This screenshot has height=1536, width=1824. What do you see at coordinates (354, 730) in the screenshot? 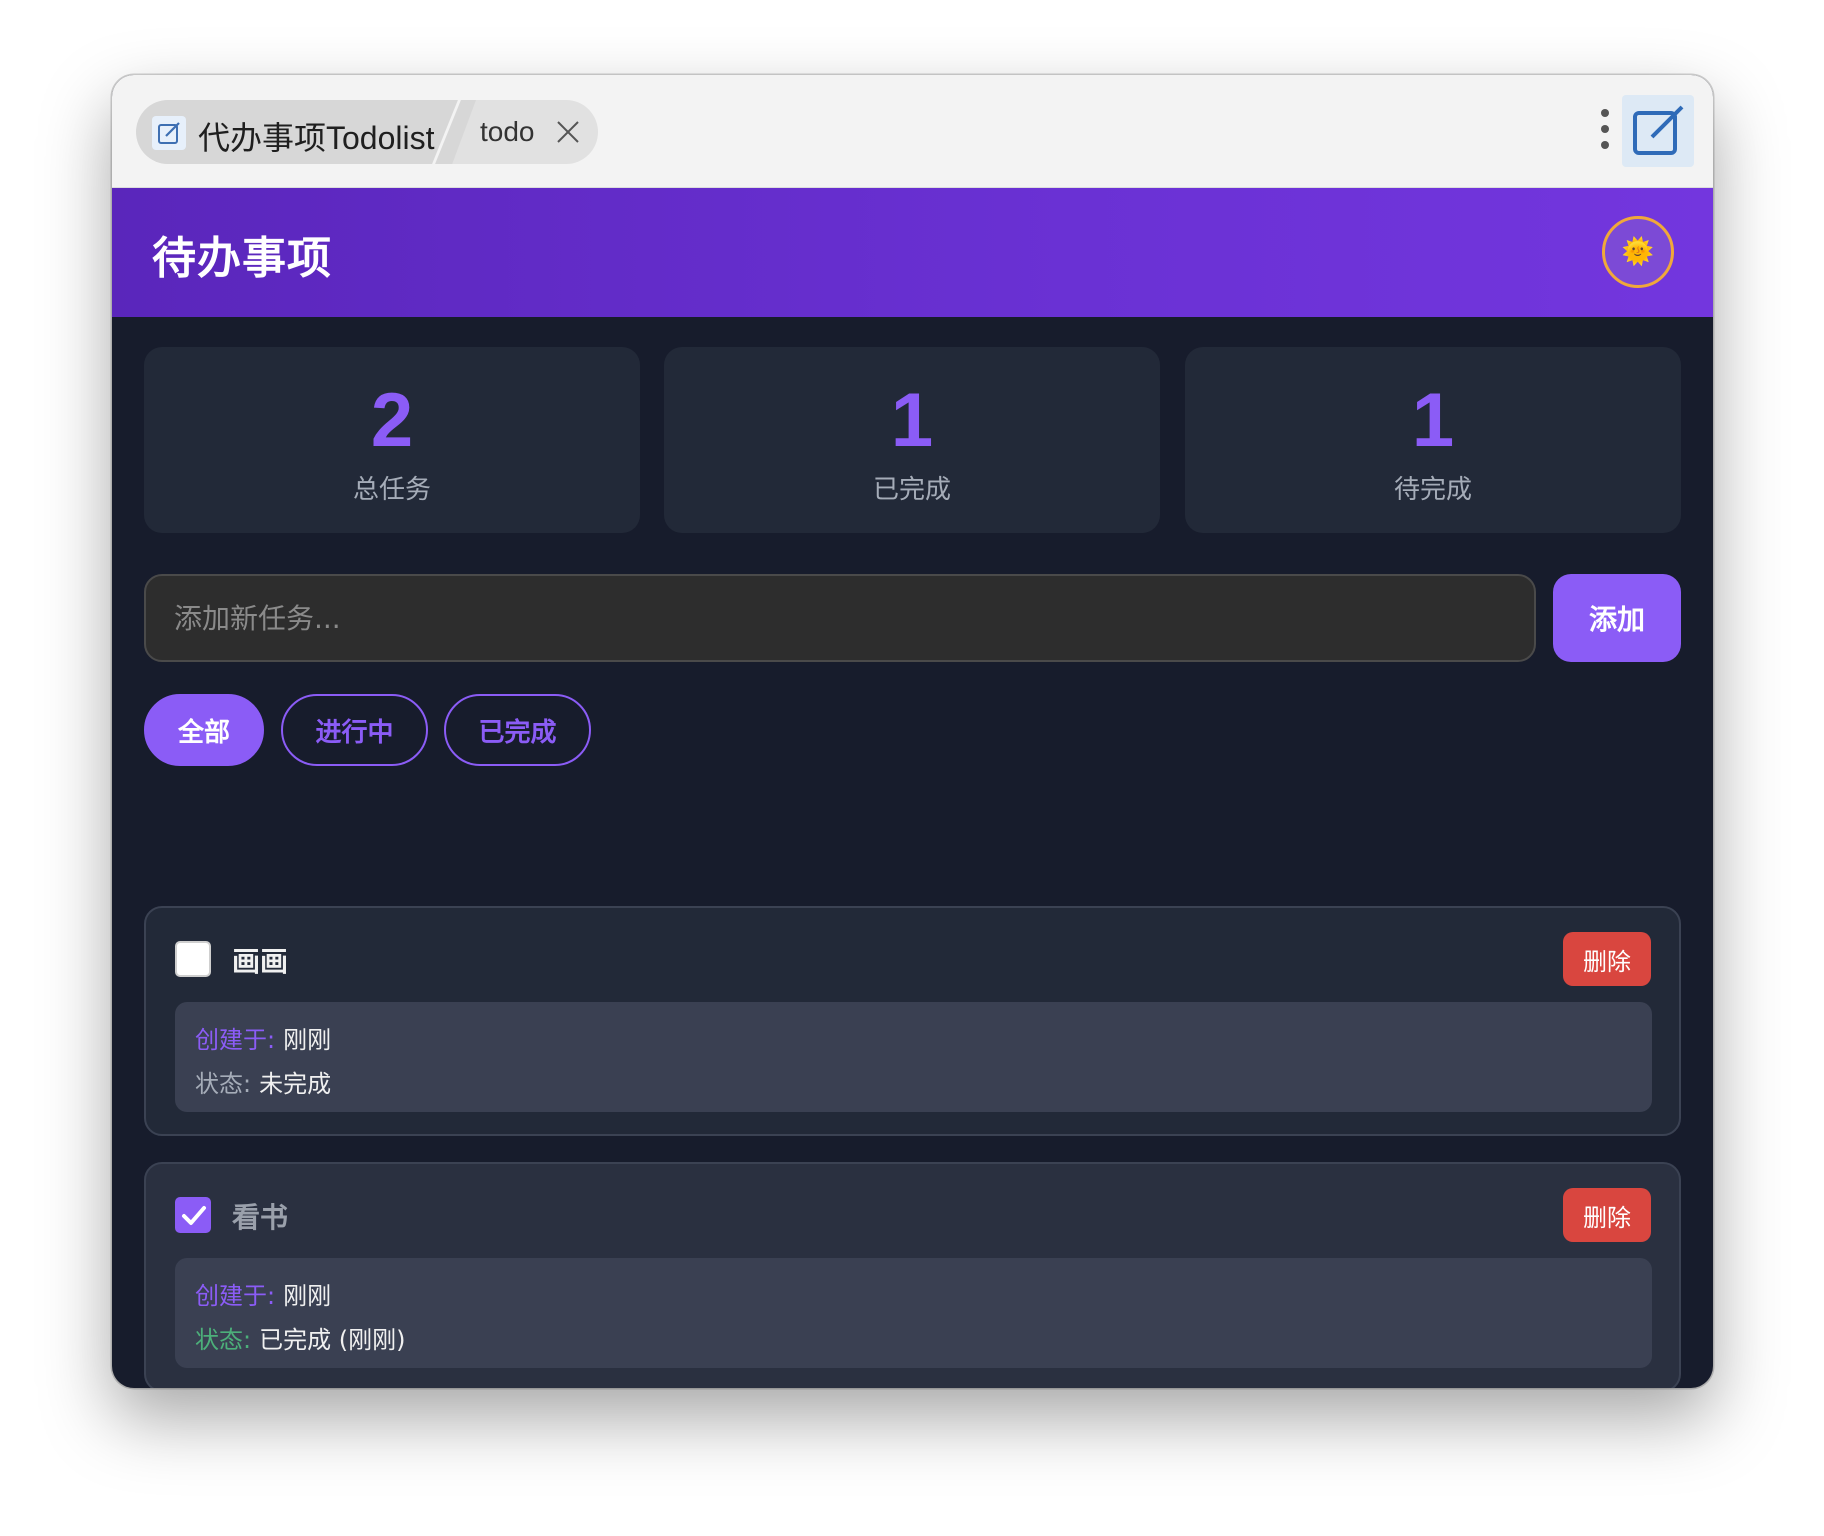
I see `filter-in-progress: 进行中` at bounding box center [354, 730].